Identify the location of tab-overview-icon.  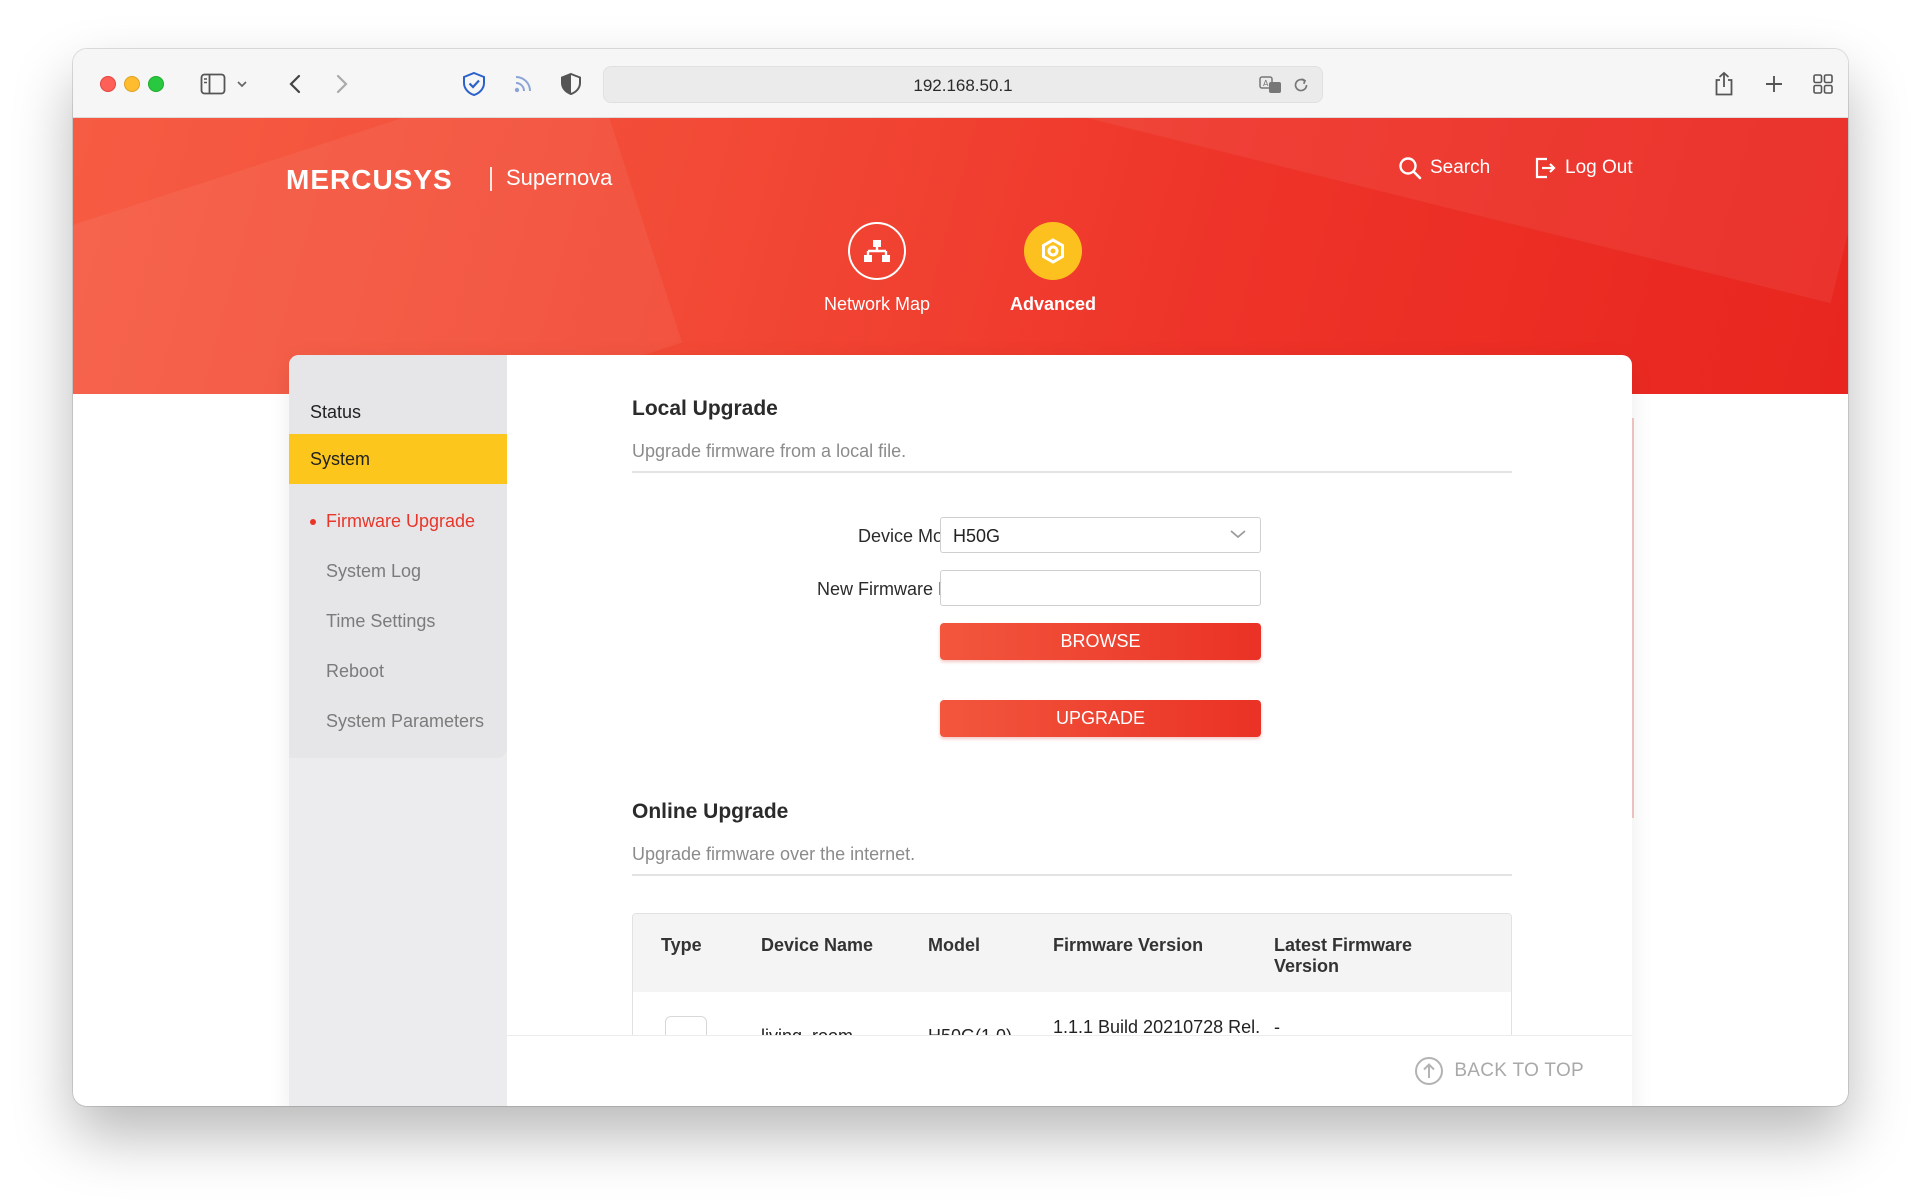
(1823, 84).